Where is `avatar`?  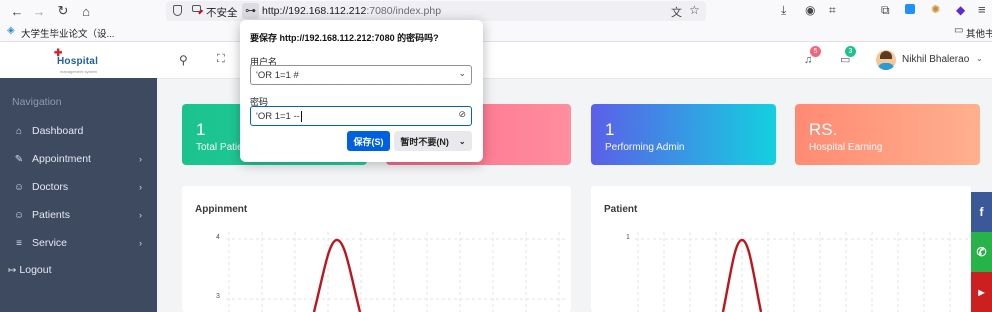 avatar is located at coordinates (886, 60).